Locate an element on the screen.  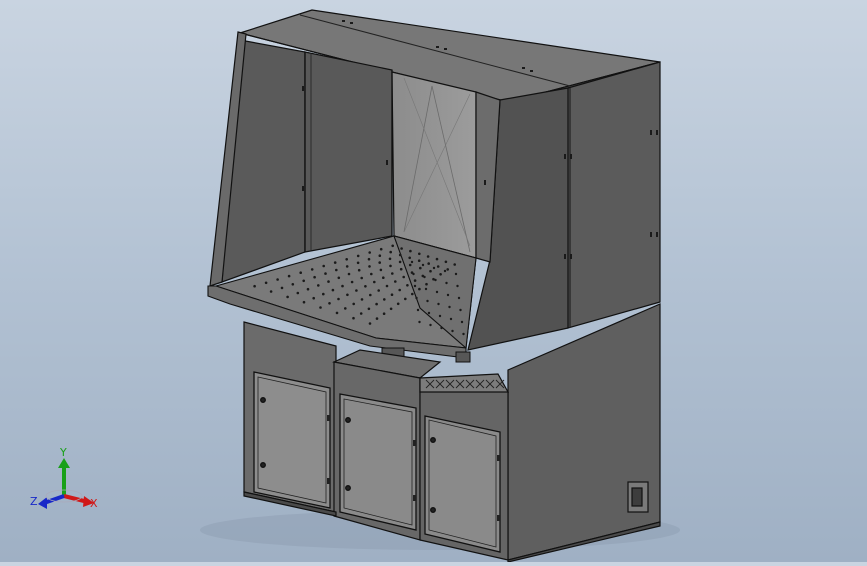
coordinate-triad: Y X Z is located at coordinates (64, 478).